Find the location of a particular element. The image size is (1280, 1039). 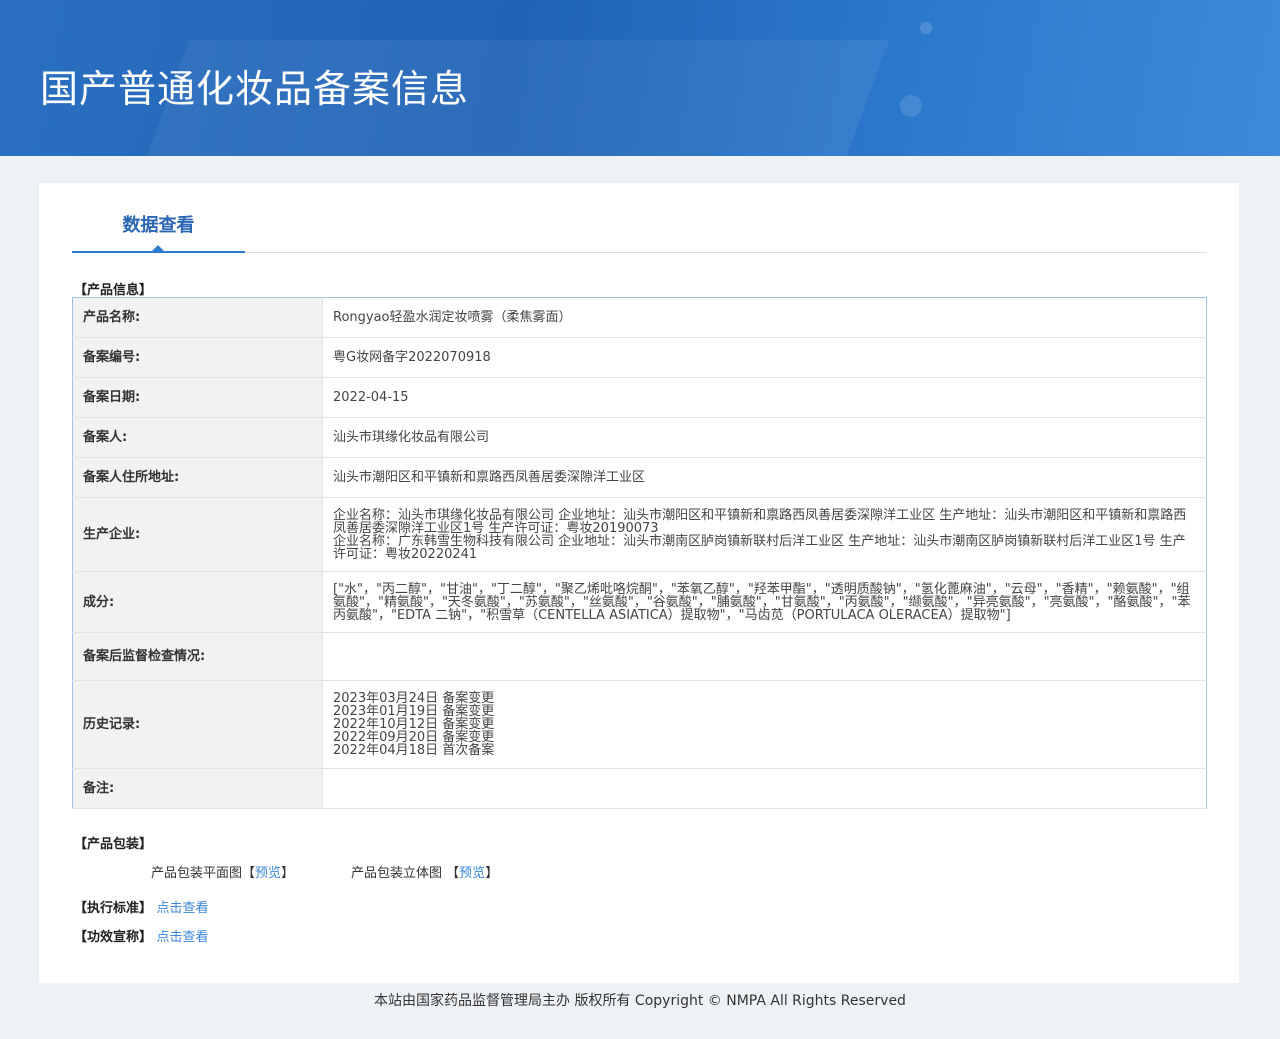

row-value: Rongyao轻盈水润定妆喷雾（柔焦雾面） is located at coordinates (764, 317).